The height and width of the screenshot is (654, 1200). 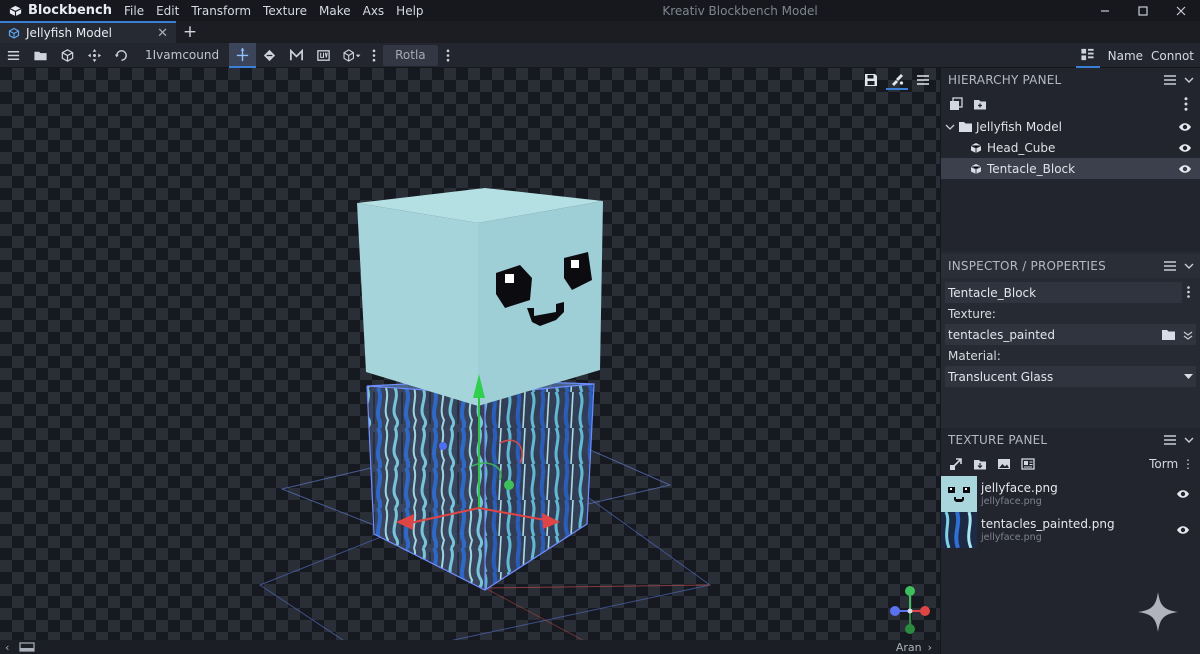 What do you see at coordinates (1171, 464) in the screenshot?
I see `texture-tools-label: Torm ⋮` at bounding box center [1171, 464].